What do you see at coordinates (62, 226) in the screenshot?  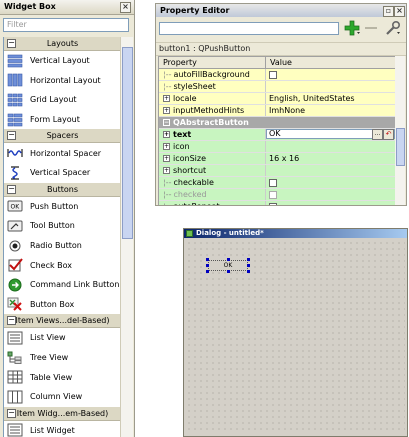 I see `widget-item-tool-button: Tool Button` at bounding box center [62, 226].